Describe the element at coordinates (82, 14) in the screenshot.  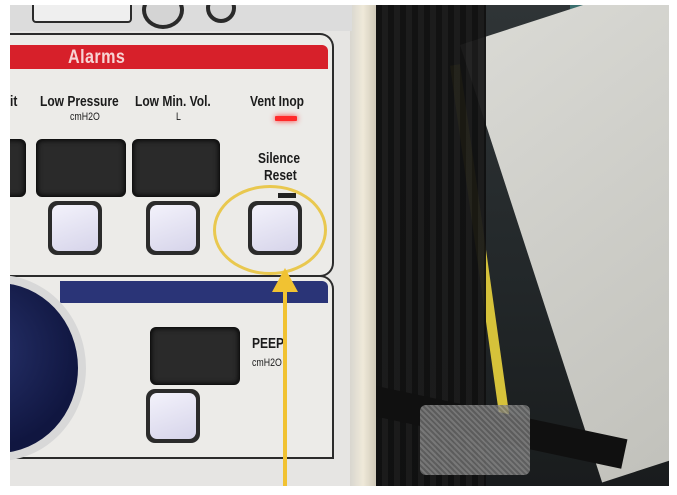
I see `top-label-box` at that location.